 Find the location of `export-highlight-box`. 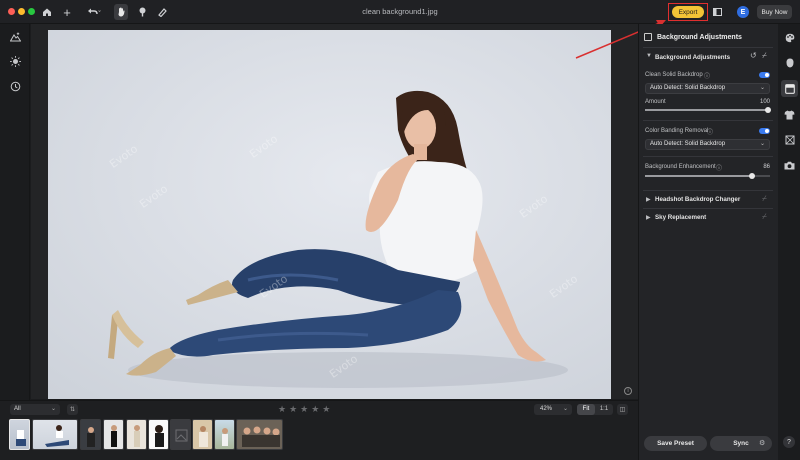

export-highlight-box is located at coordinates (688, 12).